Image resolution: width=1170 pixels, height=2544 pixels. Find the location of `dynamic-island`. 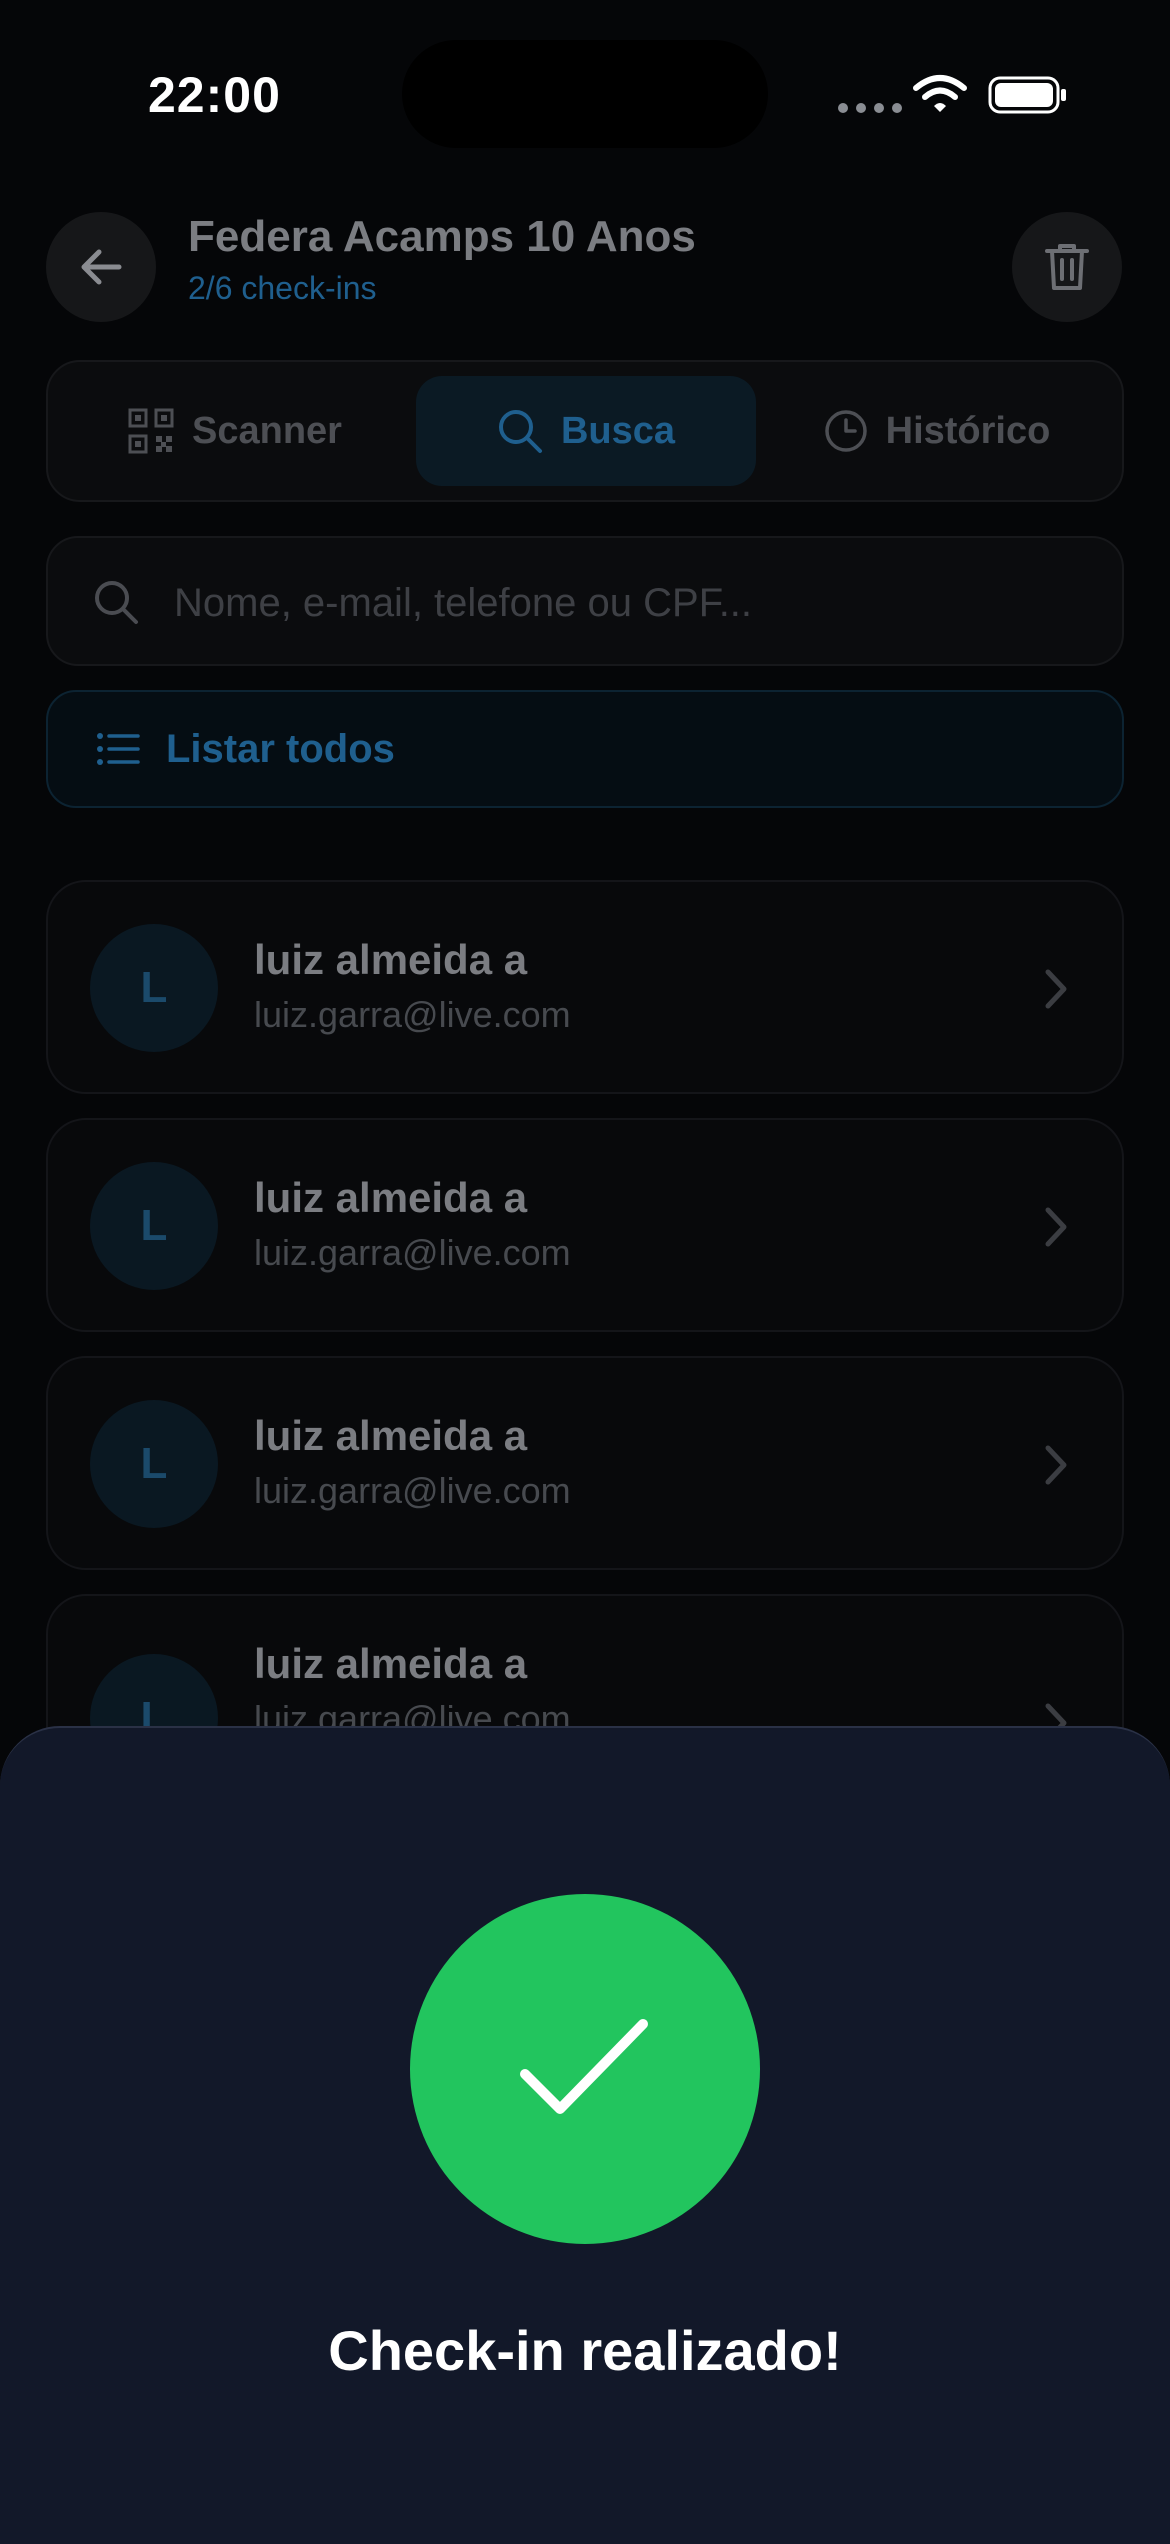

dynamic-island is located at coordinates (585, 94).